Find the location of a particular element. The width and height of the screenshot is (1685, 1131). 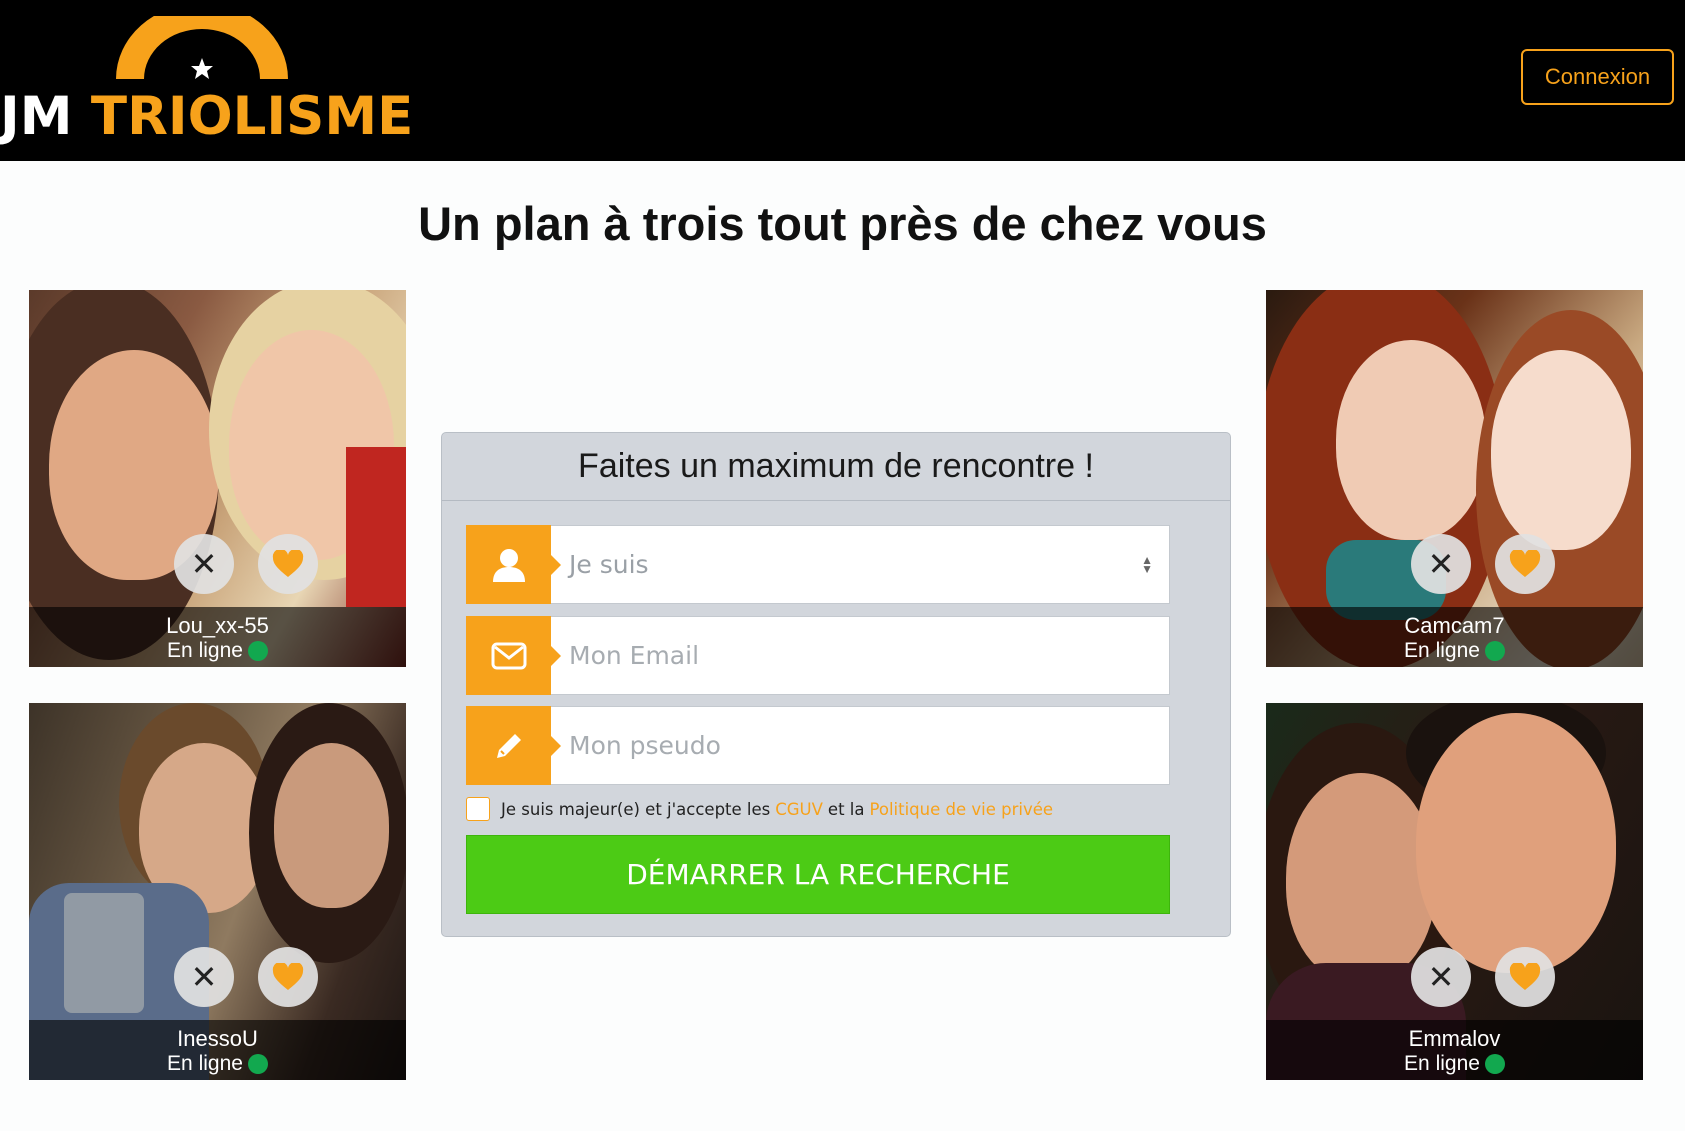

logo-part-triolisme: TRIOLISME is located at coordinates (252, 116).